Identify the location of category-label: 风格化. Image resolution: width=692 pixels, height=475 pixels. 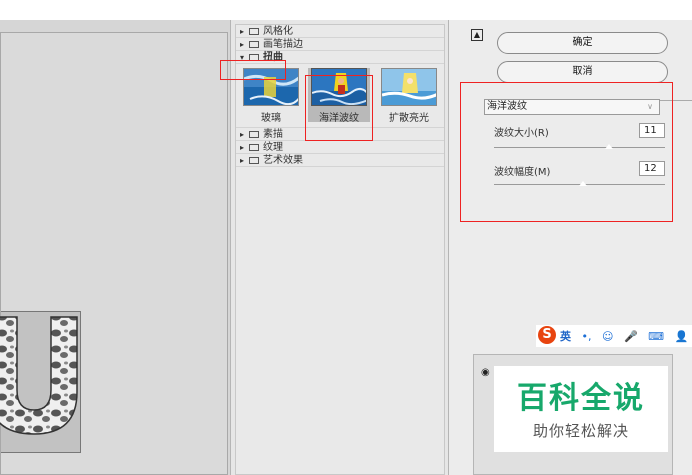
(278, 31).